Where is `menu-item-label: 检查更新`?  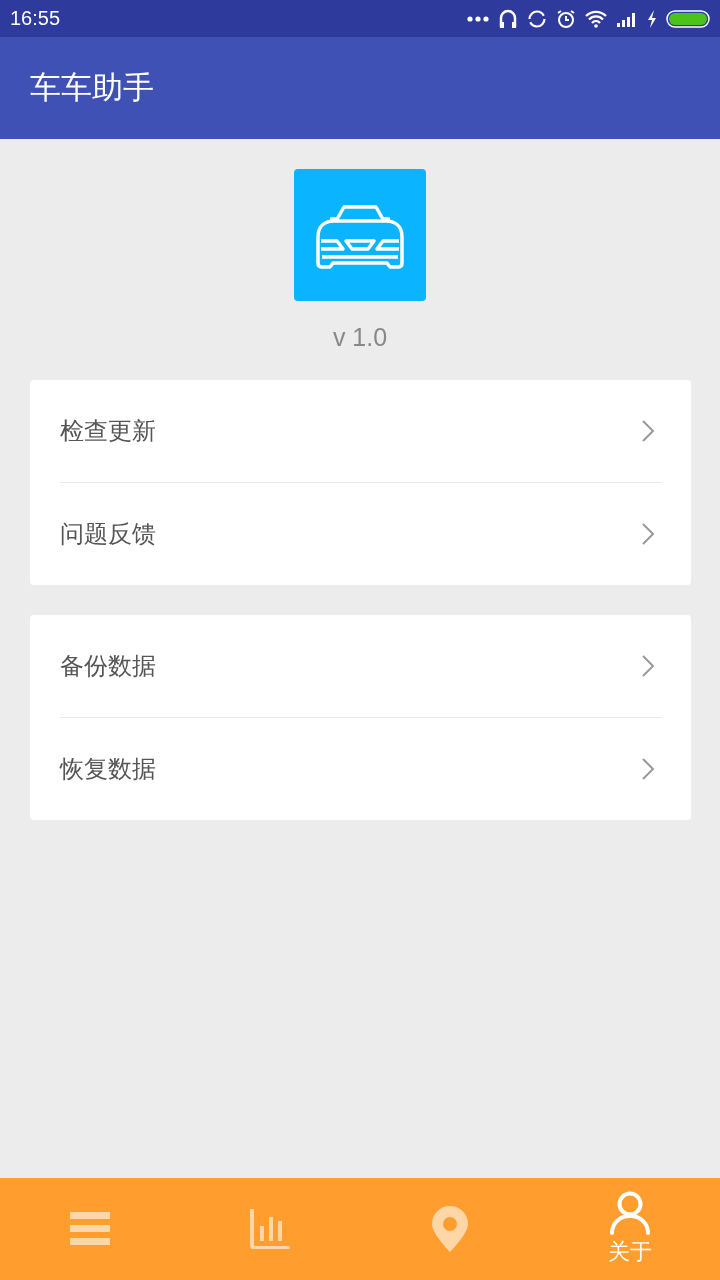
menu-item-label: 检查更新 is located at coordinates (107, 431).